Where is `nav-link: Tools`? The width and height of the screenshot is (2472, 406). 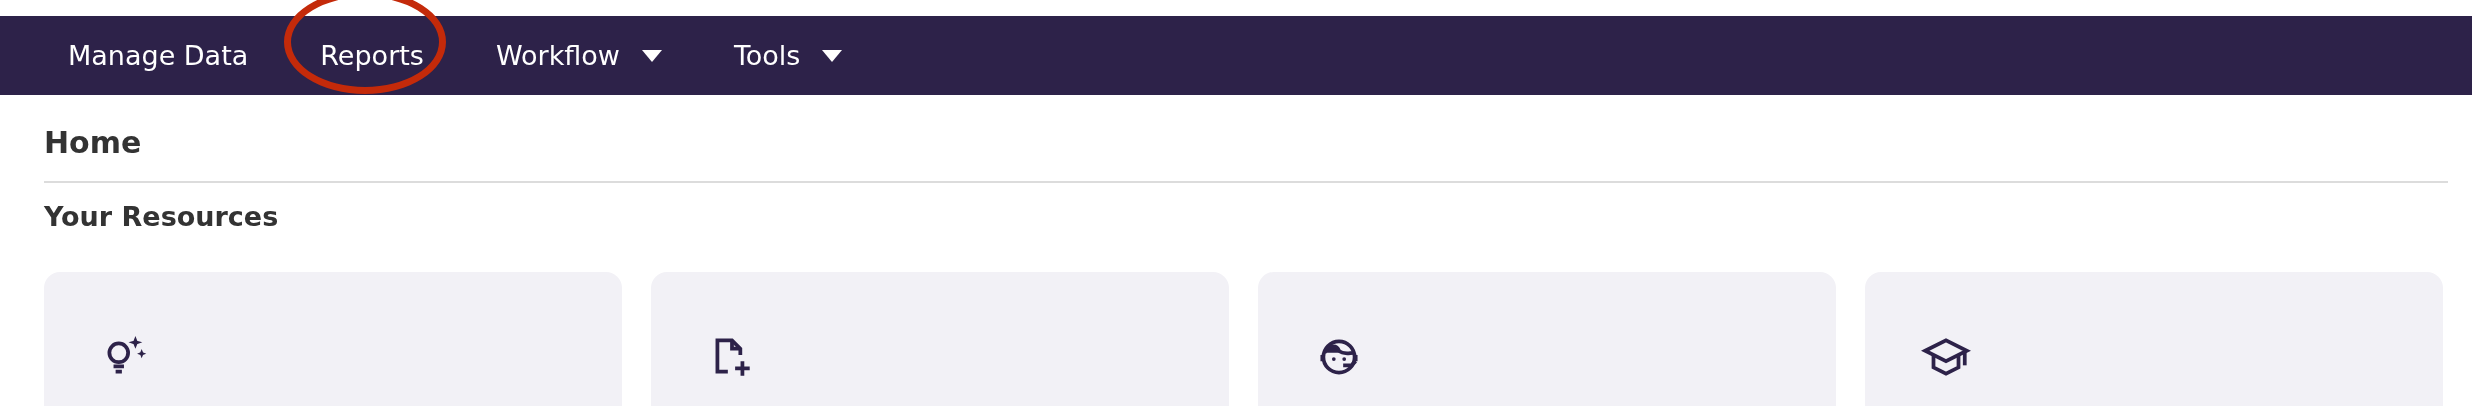 nav-link: Tools is located at coordinates (788, 55).